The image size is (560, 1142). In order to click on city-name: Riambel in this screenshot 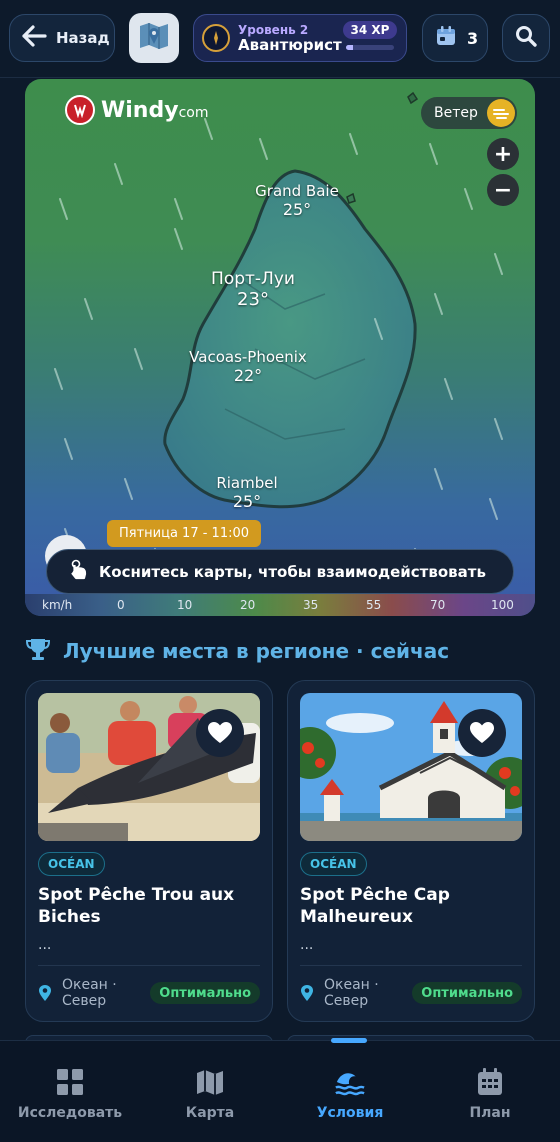, I will do `click(247, 483)`.